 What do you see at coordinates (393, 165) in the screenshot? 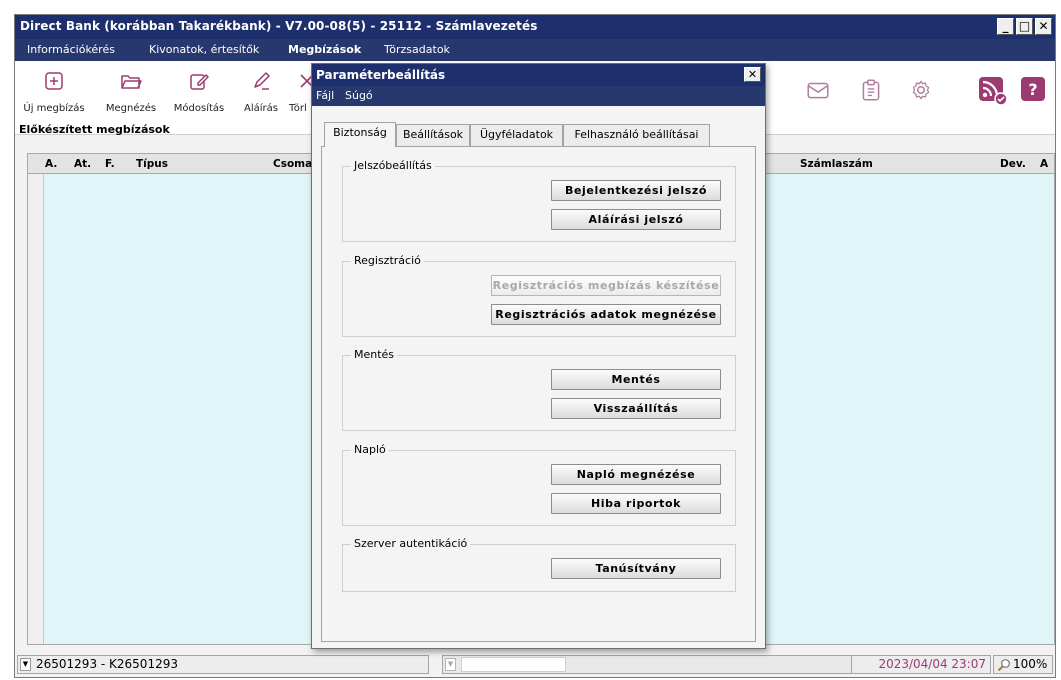
I see `group-label: Jelszóbeállítás` at bounding box center [393, 165].